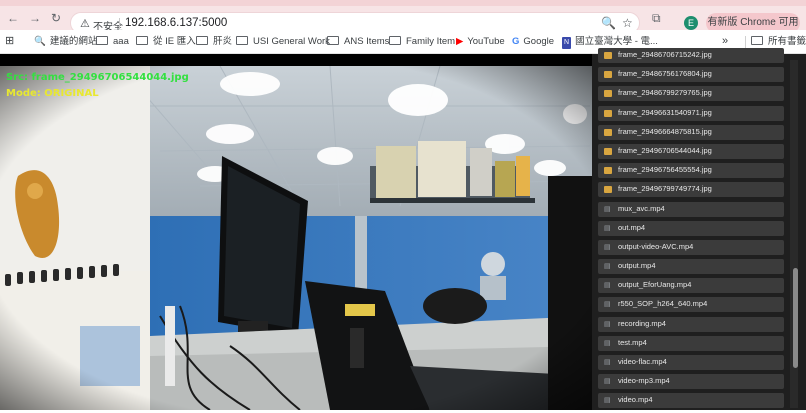  What do you see at coordinates (665, 131) in the screenshot?
I see `file-name: frame_29496664875815.jpg` at bounding box center [665, 131].